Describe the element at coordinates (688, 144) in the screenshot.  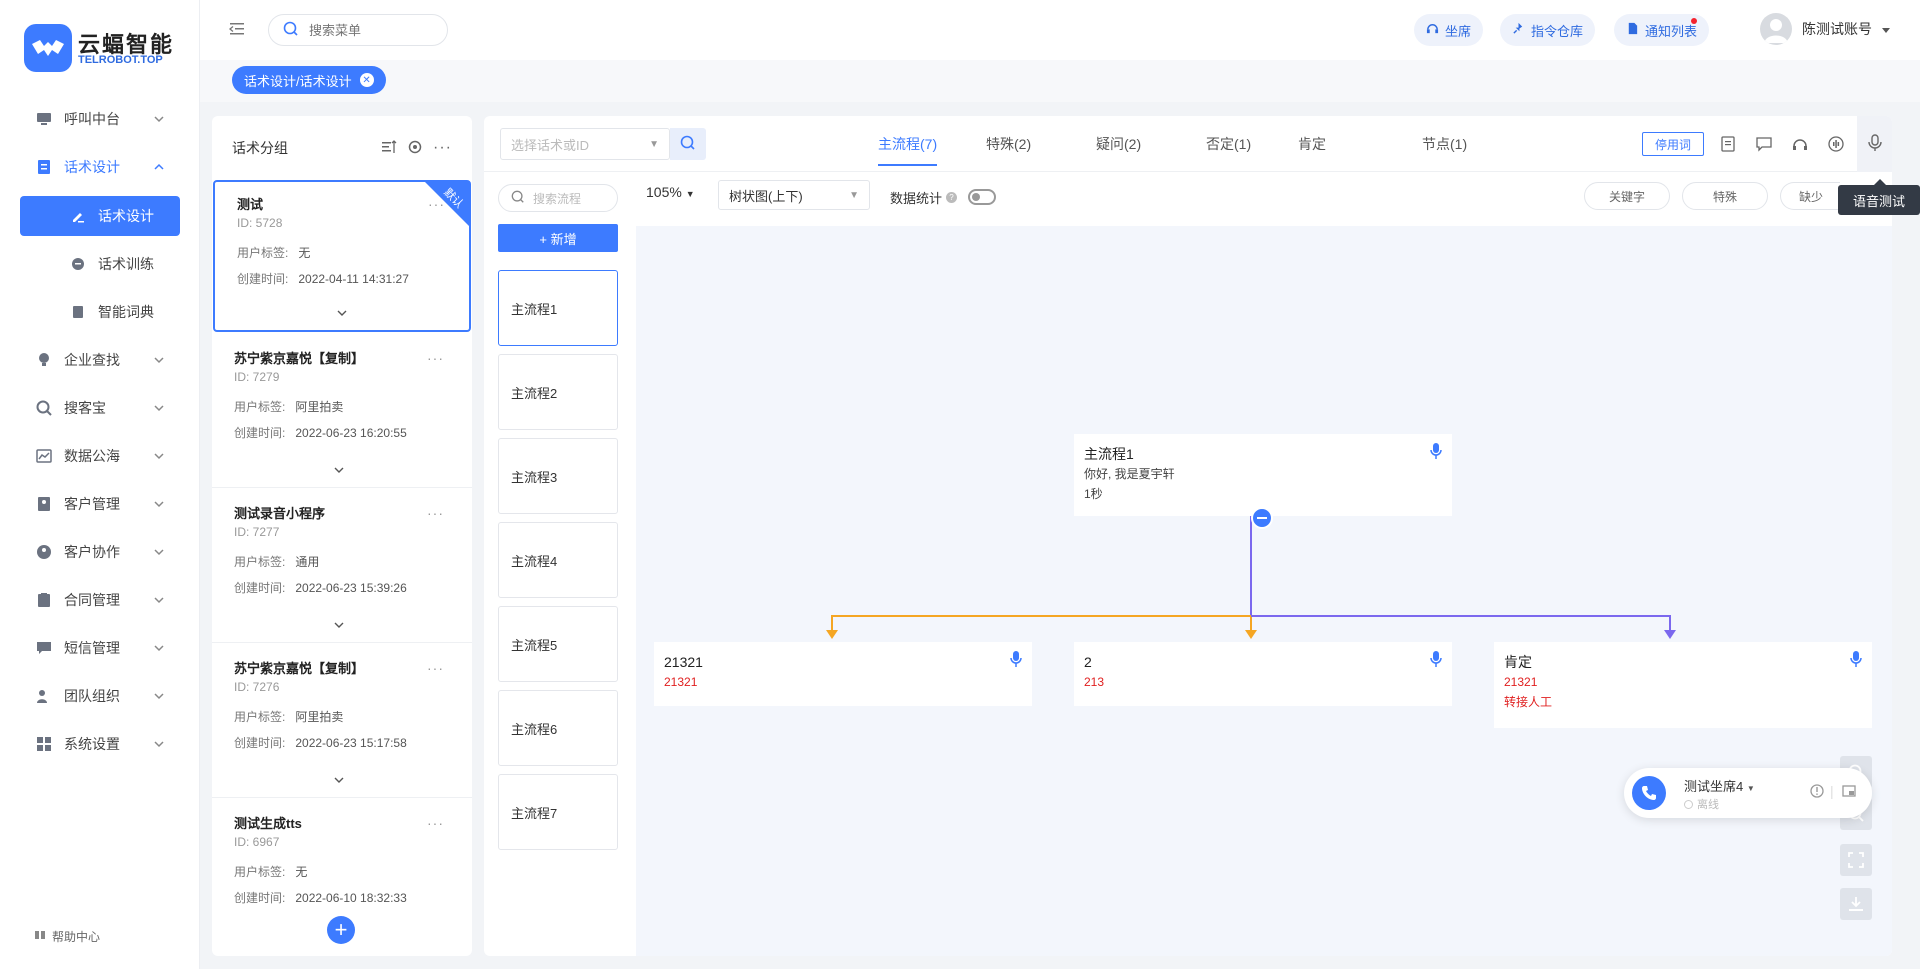
I see `script-search-button` at that location.